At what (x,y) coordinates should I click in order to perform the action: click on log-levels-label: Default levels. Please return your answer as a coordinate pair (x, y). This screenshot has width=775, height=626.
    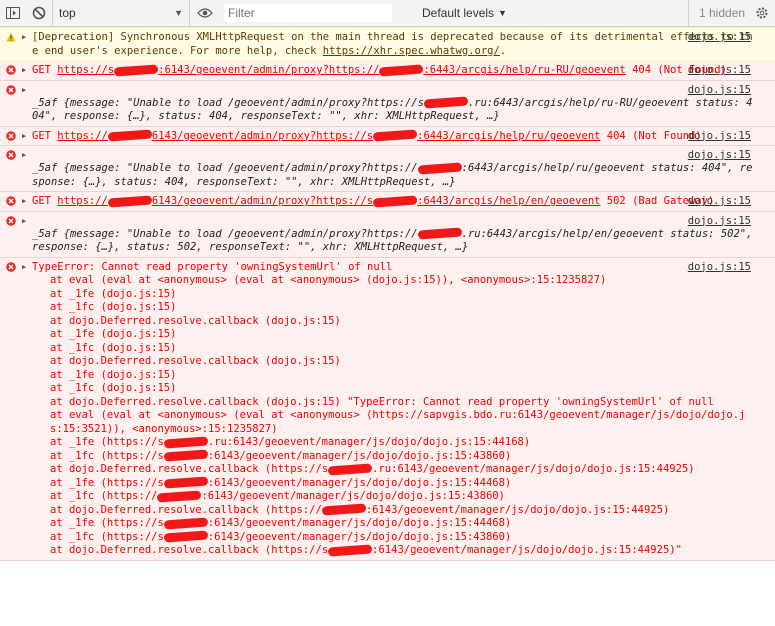
    Looking at the image, I should click on (458, 13).